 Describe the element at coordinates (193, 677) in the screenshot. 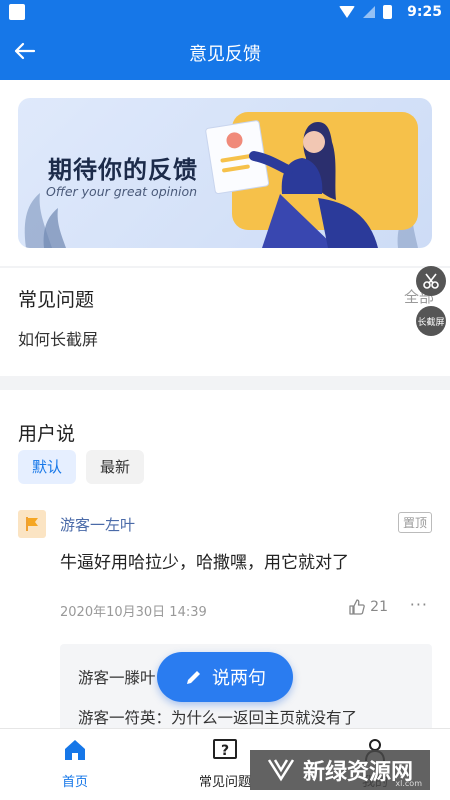

I see `pencil-icon` at that location.